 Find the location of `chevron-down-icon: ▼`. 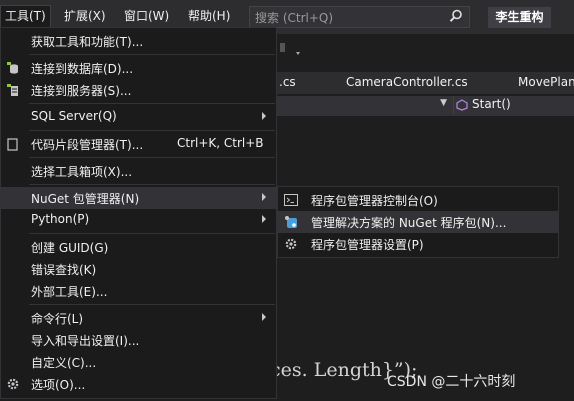

chevron-down-icon: ▼ is located at coordinates (443, 103).